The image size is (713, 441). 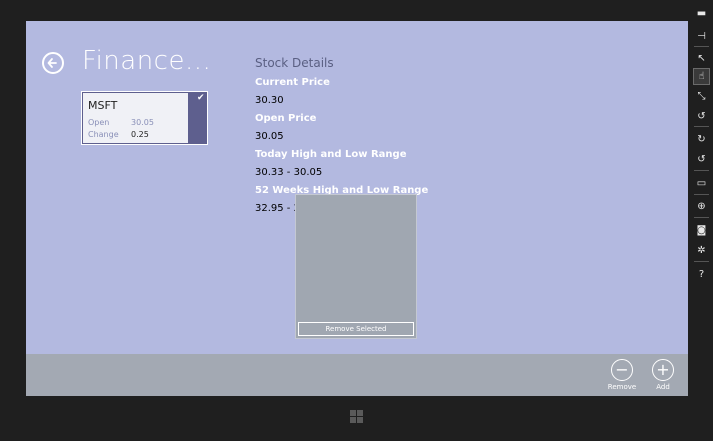 I want to click on add-command-label: Add, so click(x=663, y=387).